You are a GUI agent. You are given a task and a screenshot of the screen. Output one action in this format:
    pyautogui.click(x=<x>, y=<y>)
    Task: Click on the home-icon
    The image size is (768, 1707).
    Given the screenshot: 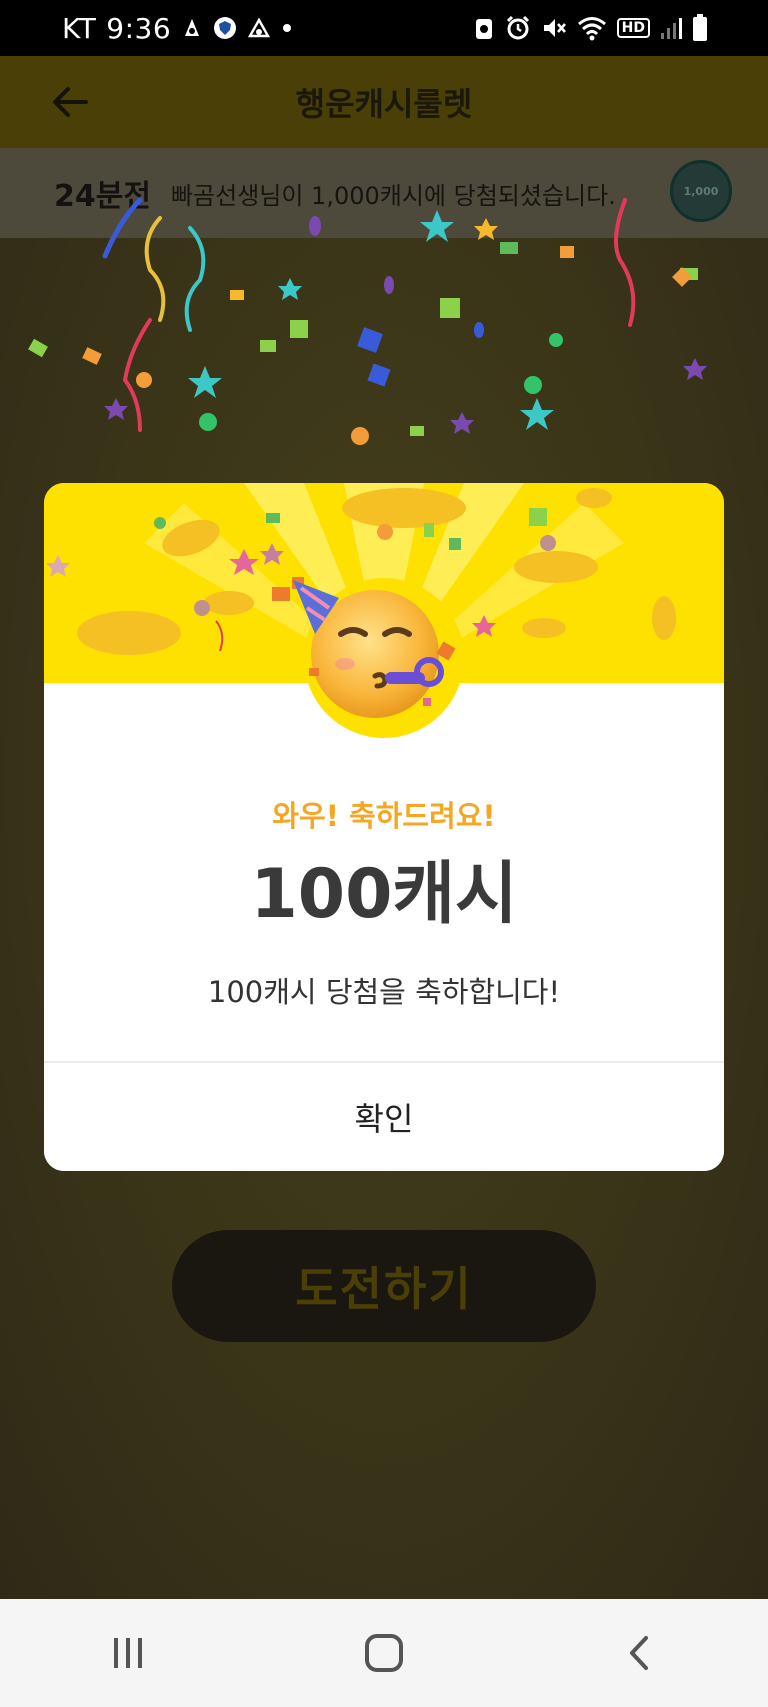 What is the action you would take?
    pyautogui.click(x=384, y=1653)
    